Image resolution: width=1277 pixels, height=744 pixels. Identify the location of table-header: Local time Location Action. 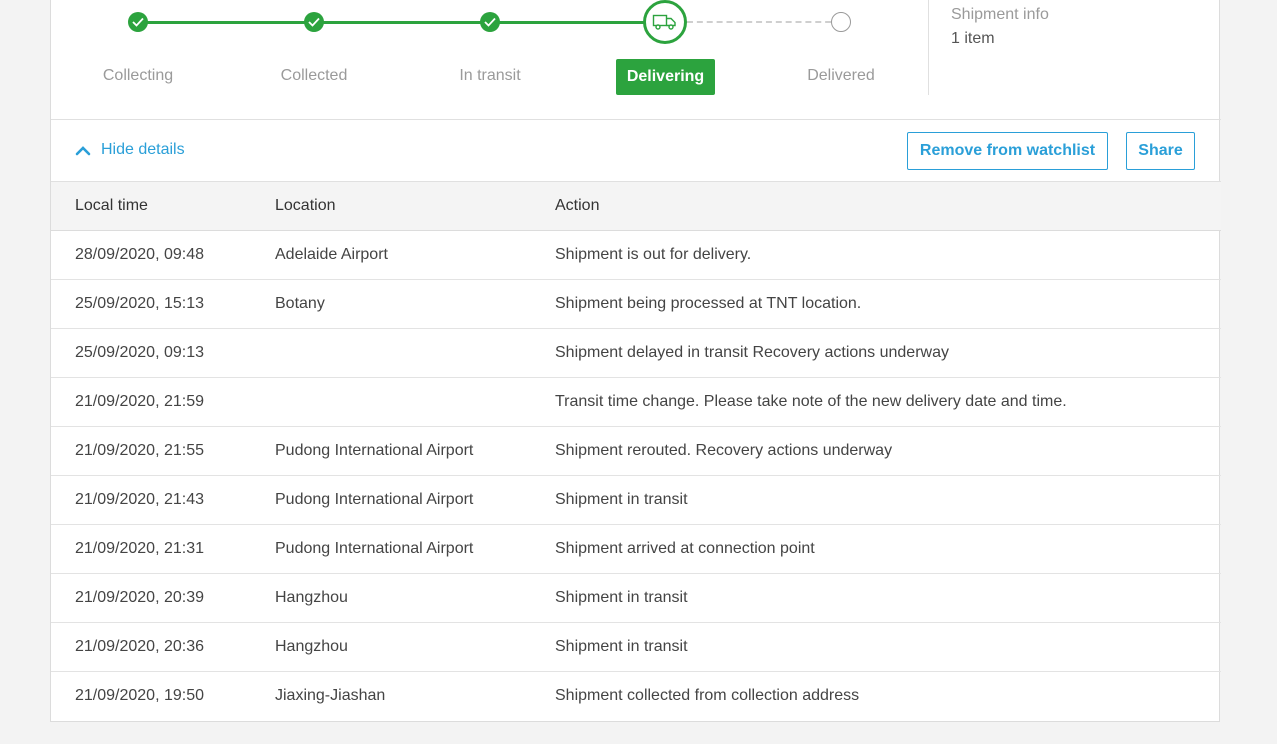
(636, 206).